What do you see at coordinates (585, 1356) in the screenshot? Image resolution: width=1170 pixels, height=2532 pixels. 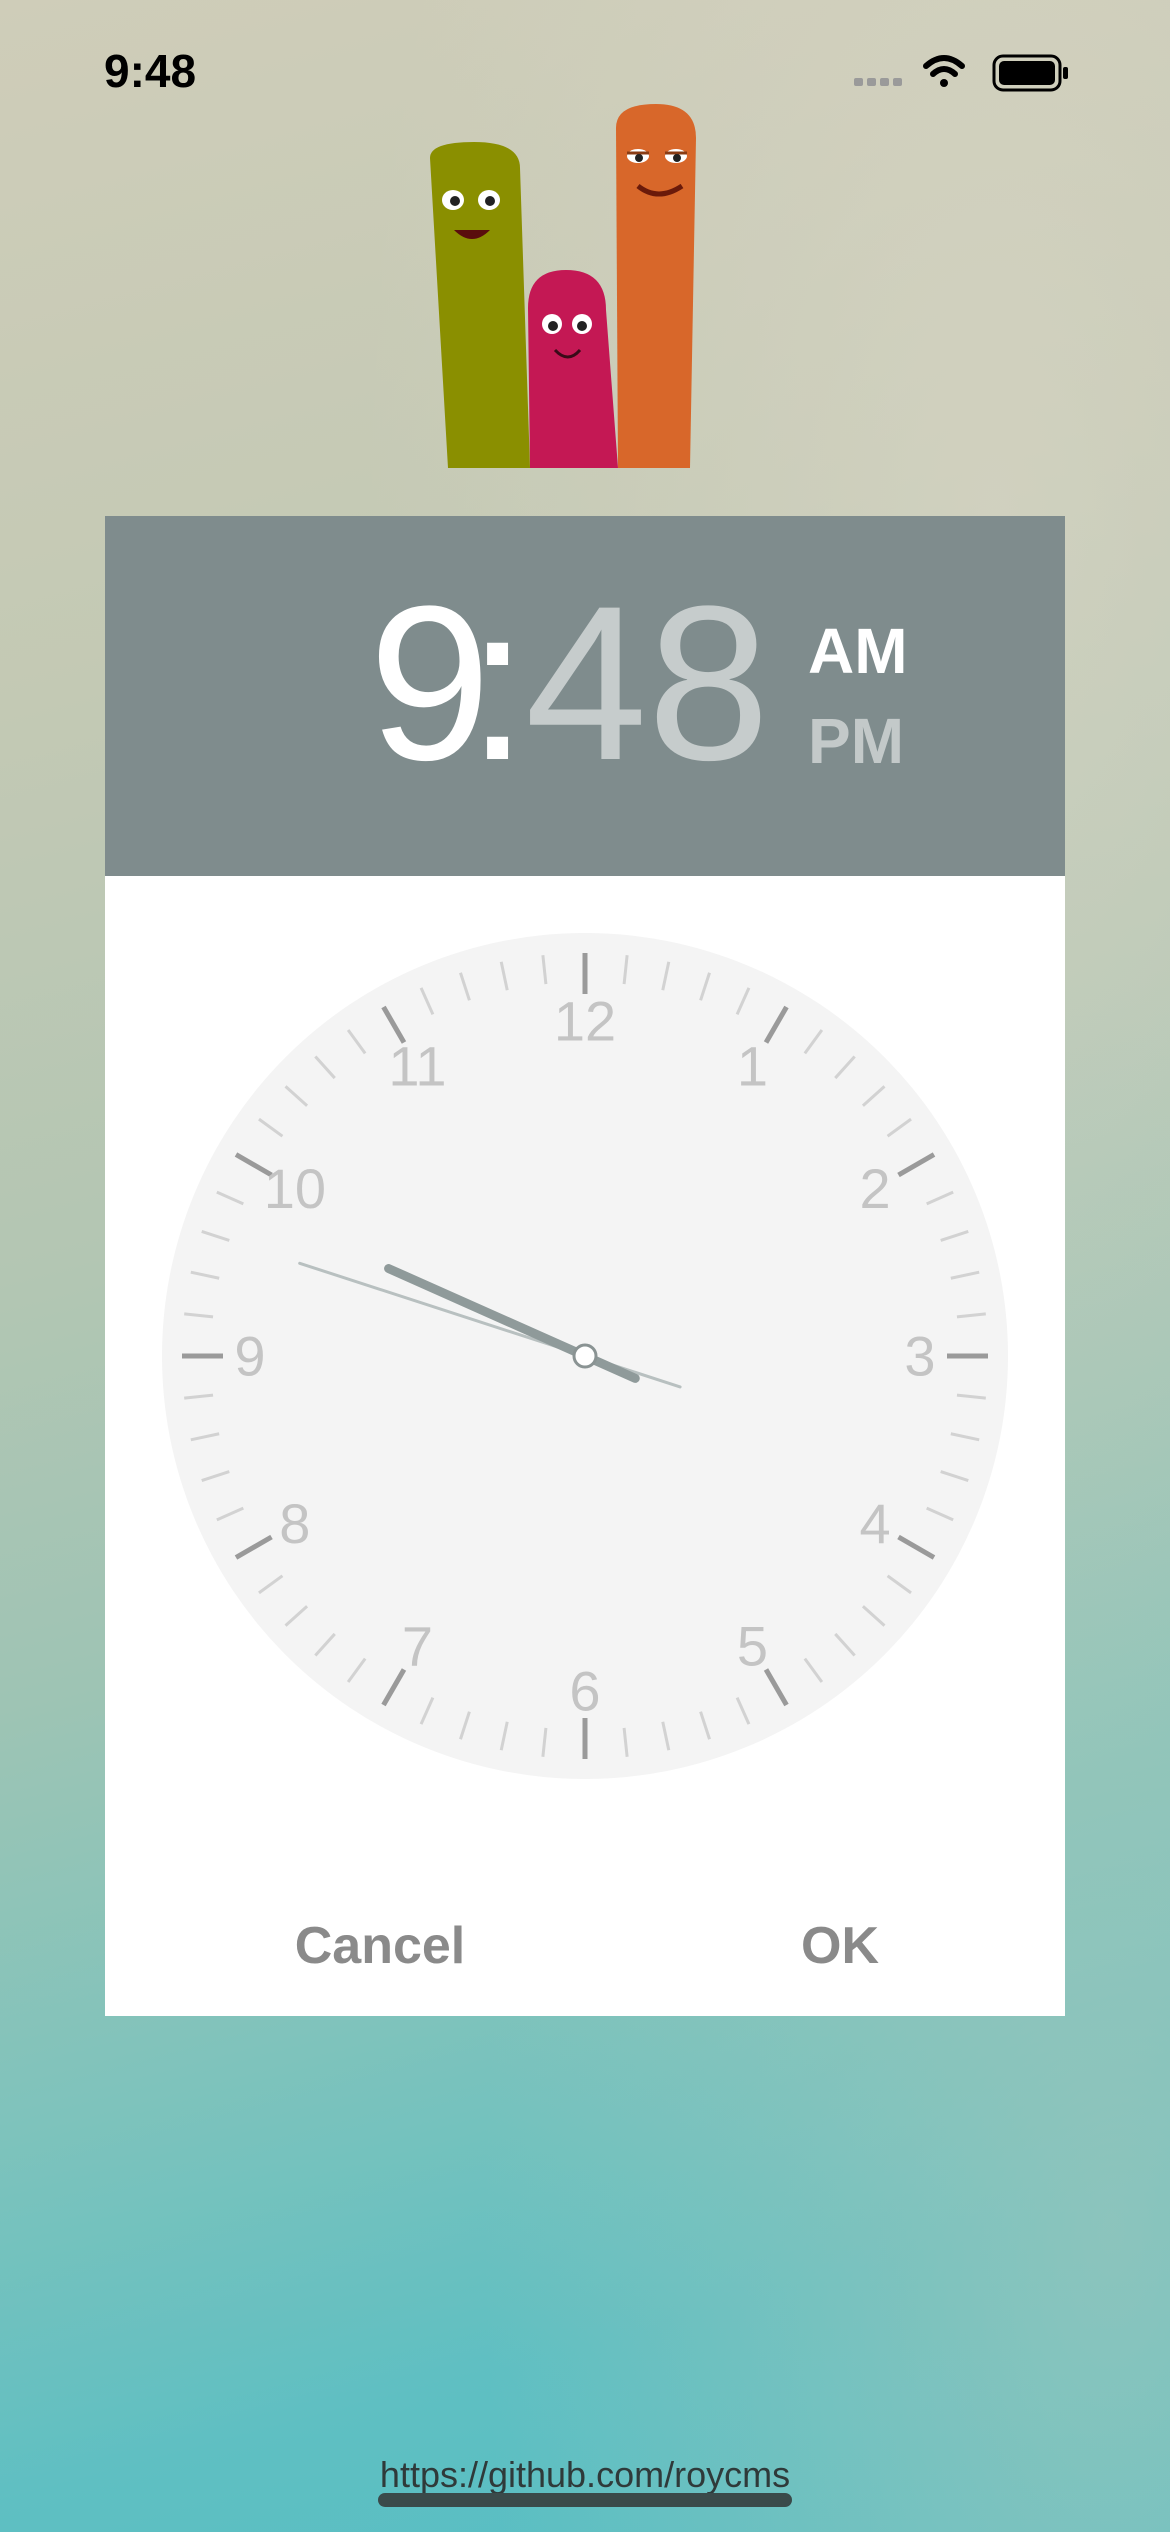 I see `clock-center-pin` at bounding box center [585, 1356].